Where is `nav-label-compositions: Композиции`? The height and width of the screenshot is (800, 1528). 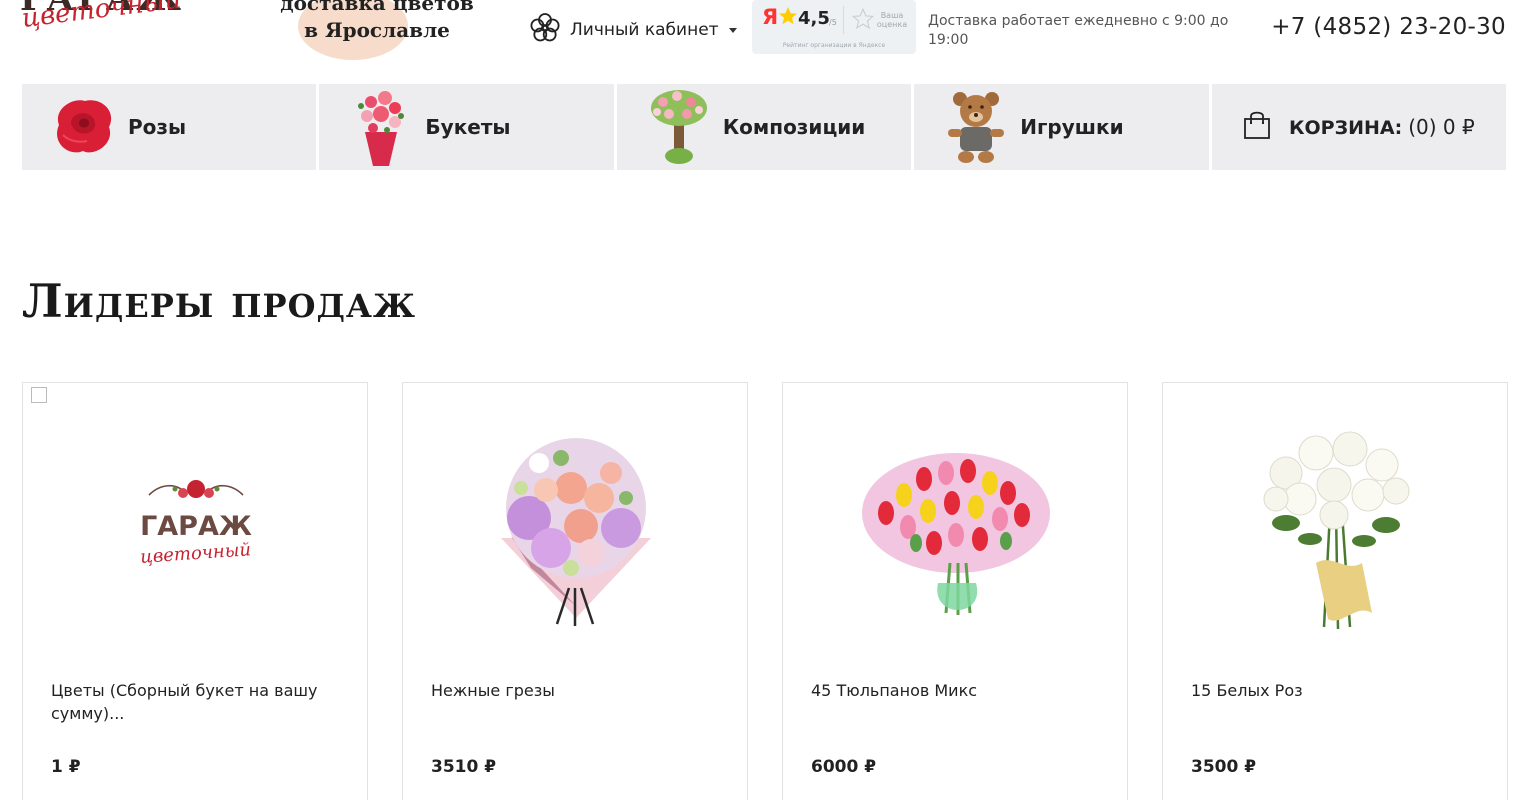
nav-label-compositions: Композиции is located at coordinates (794, 127).